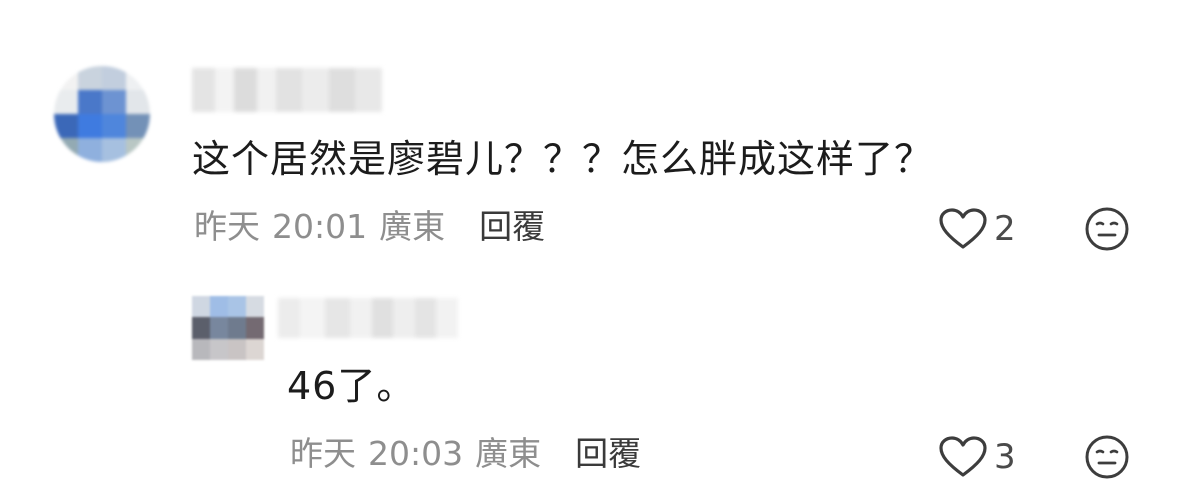 This screenshot has width=1179, height=485. What do you see at coordinates (416, 453) in the screenshot?
I see `comment-time: 20:03` at bounding box center [416, 453].